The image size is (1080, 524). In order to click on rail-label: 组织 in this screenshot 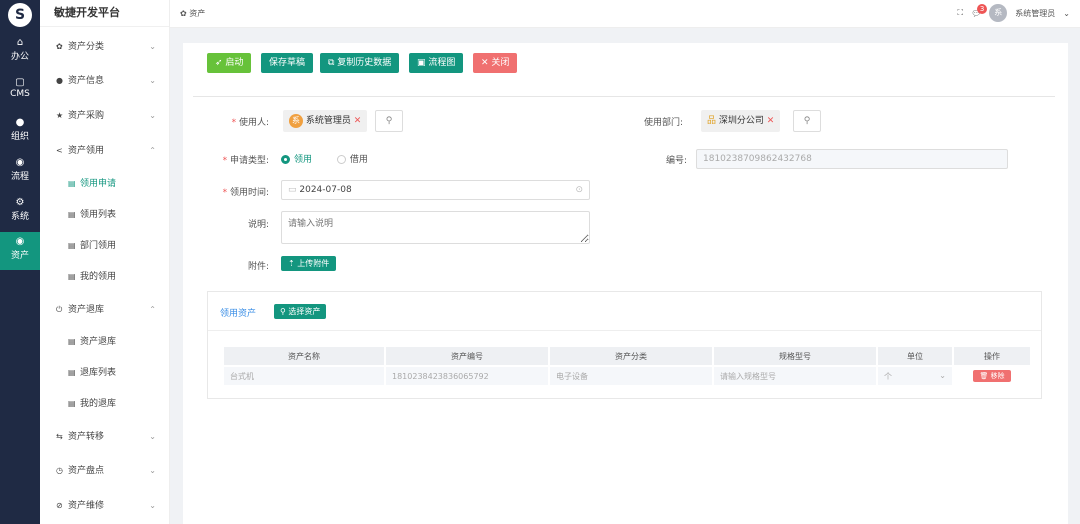, I will do `click(19, 137)`.